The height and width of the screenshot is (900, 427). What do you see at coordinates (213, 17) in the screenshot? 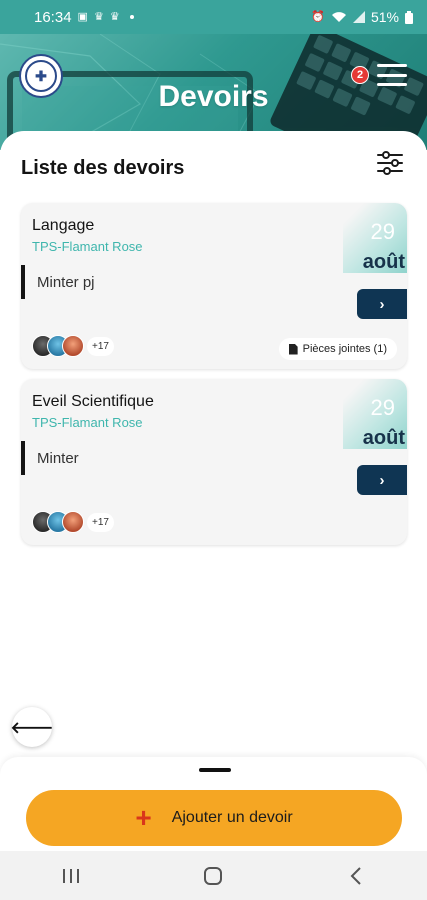
I see `status-bar: 16:34 ▣ ♛ ♛ ⏰ 51%` at bounding box center [213, 17].